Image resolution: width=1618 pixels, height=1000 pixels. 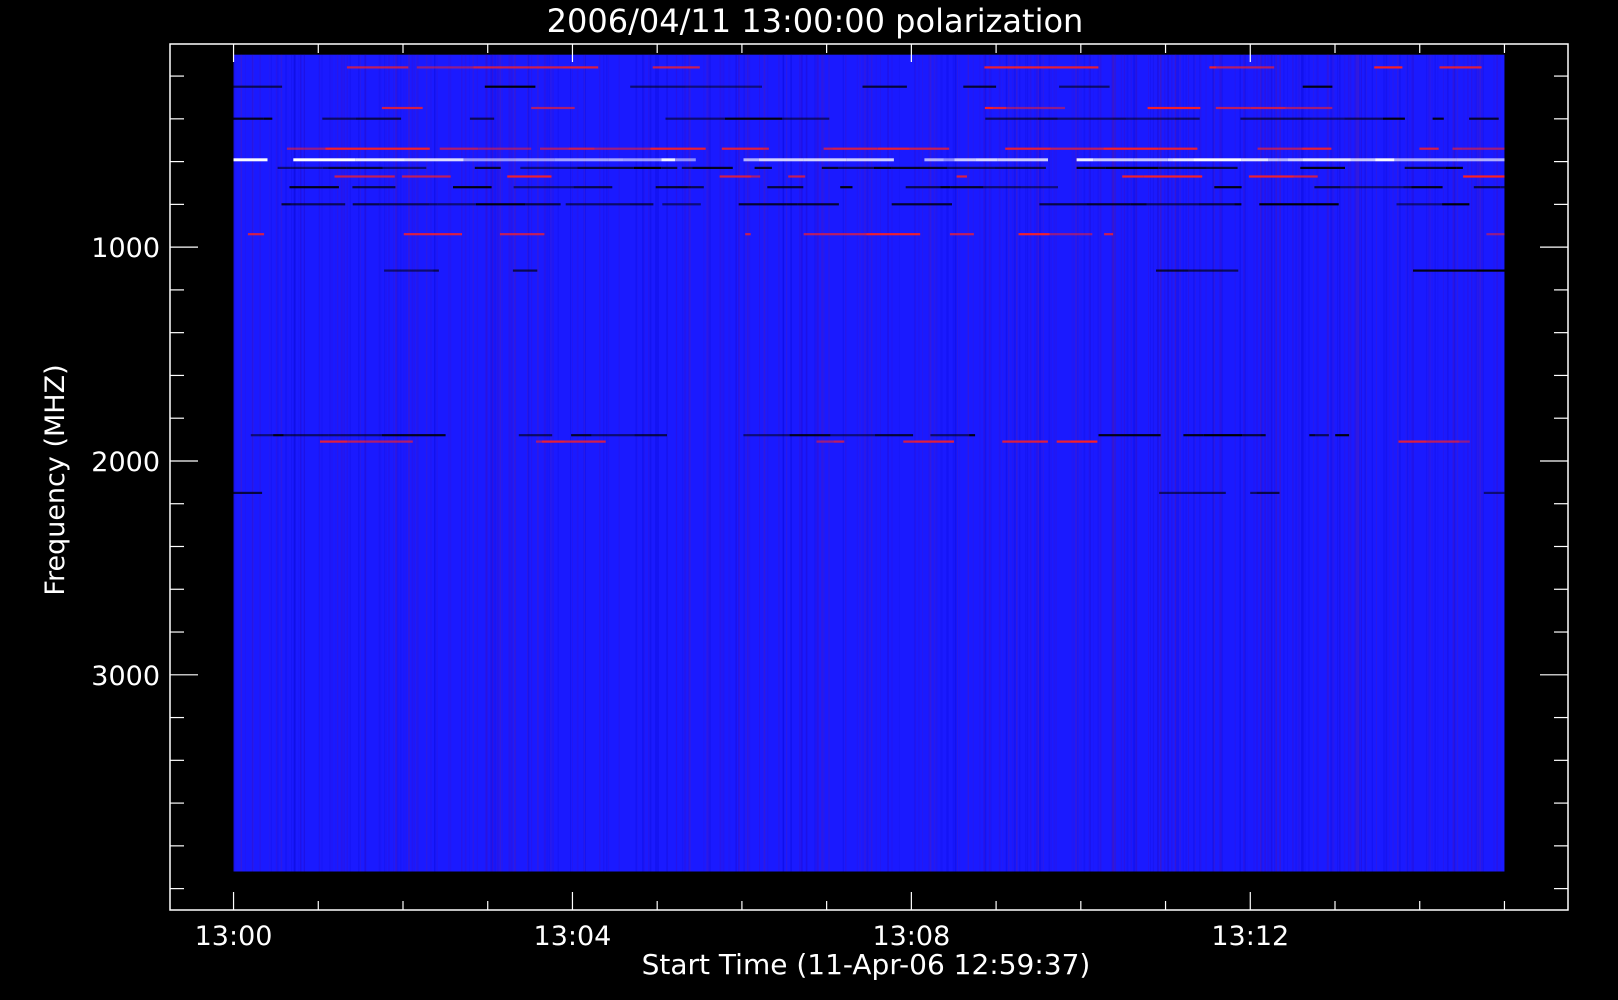 I want to click on x-axis-label: Start Time (11-Apr-06 12:59:37), so click(x=866, y=964).